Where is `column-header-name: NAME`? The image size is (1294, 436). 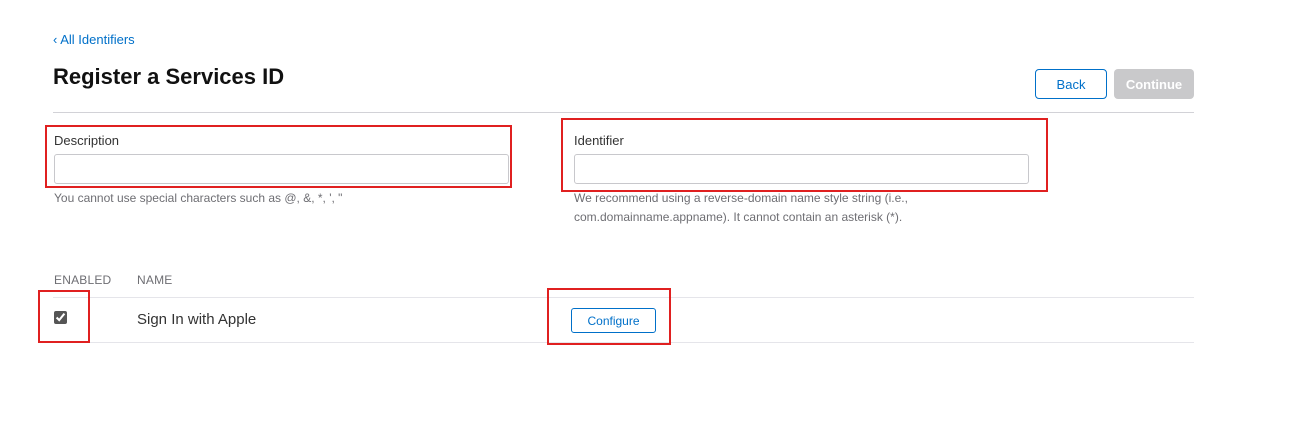
column-header-name: NAME is located at coordinates (155, 280).